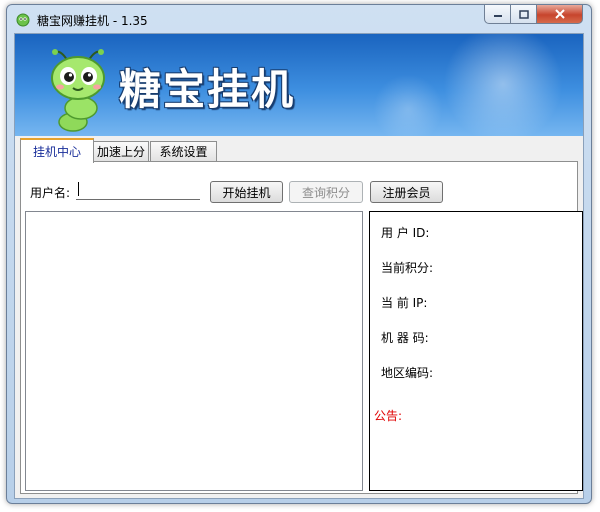  What do you see at coordinates (299, 19) in the screenshot?
I see `title-bar: 糖宝网赚挂机 - 1.35` at bounding box center [299, 19].